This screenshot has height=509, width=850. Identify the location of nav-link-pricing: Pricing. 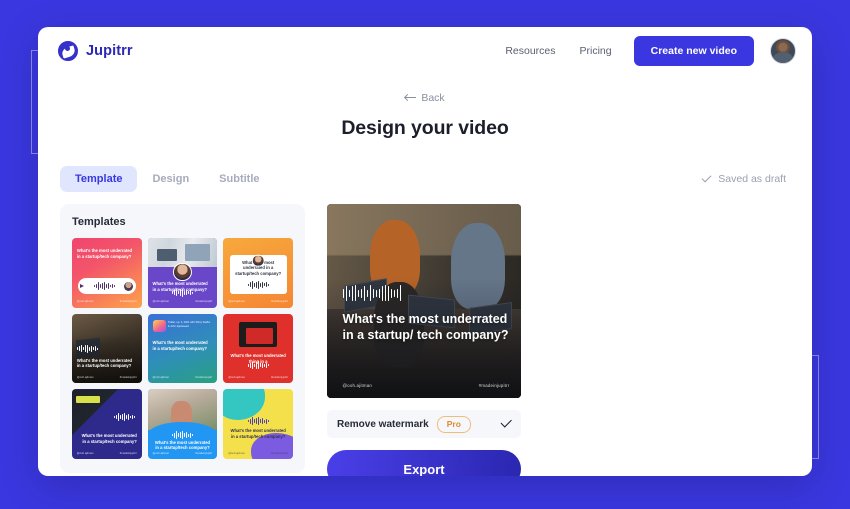
(596, 51).